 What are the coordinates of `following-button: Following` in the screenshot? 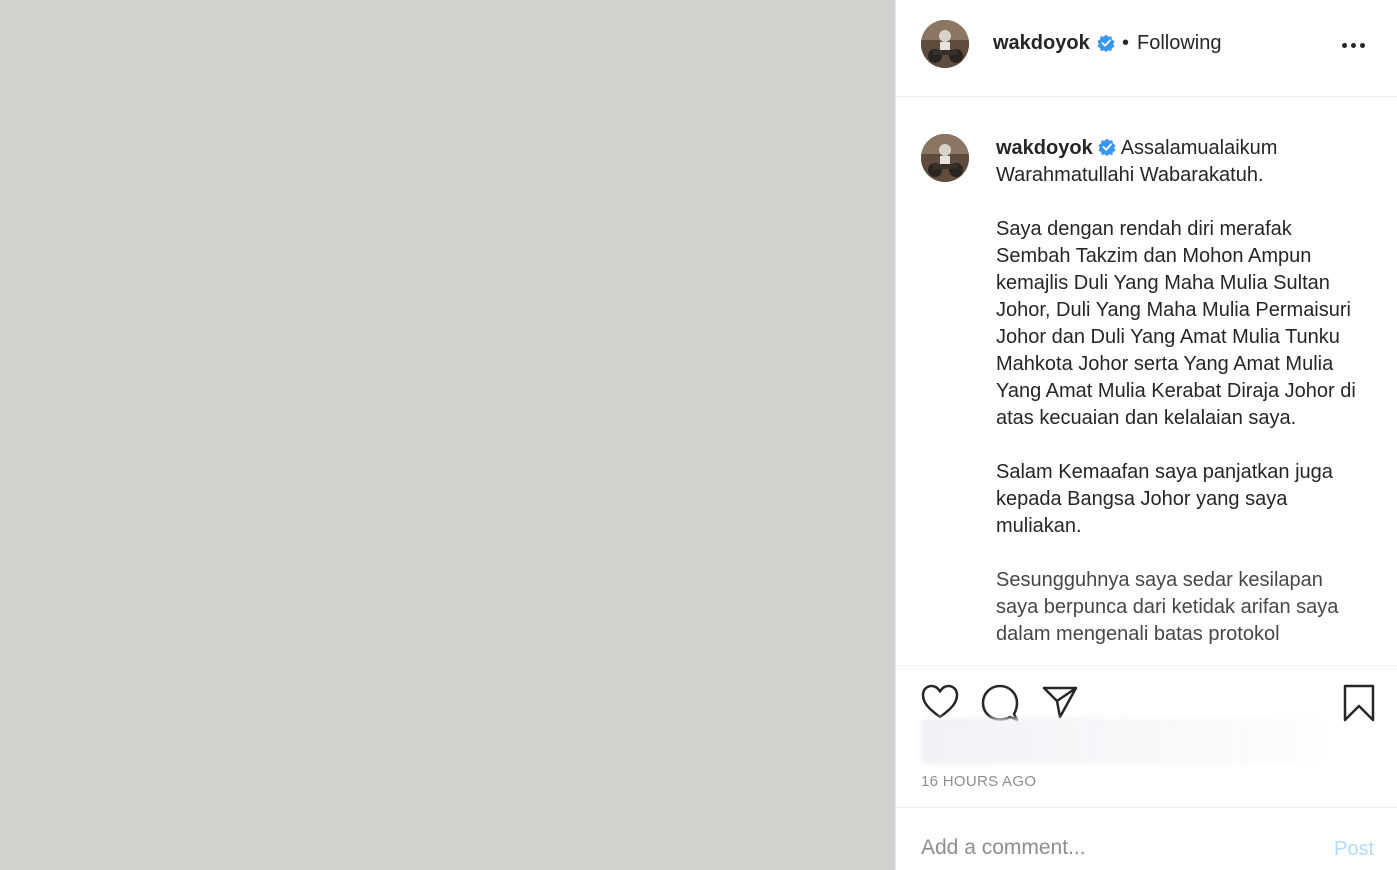 It's located at (1179, 43).